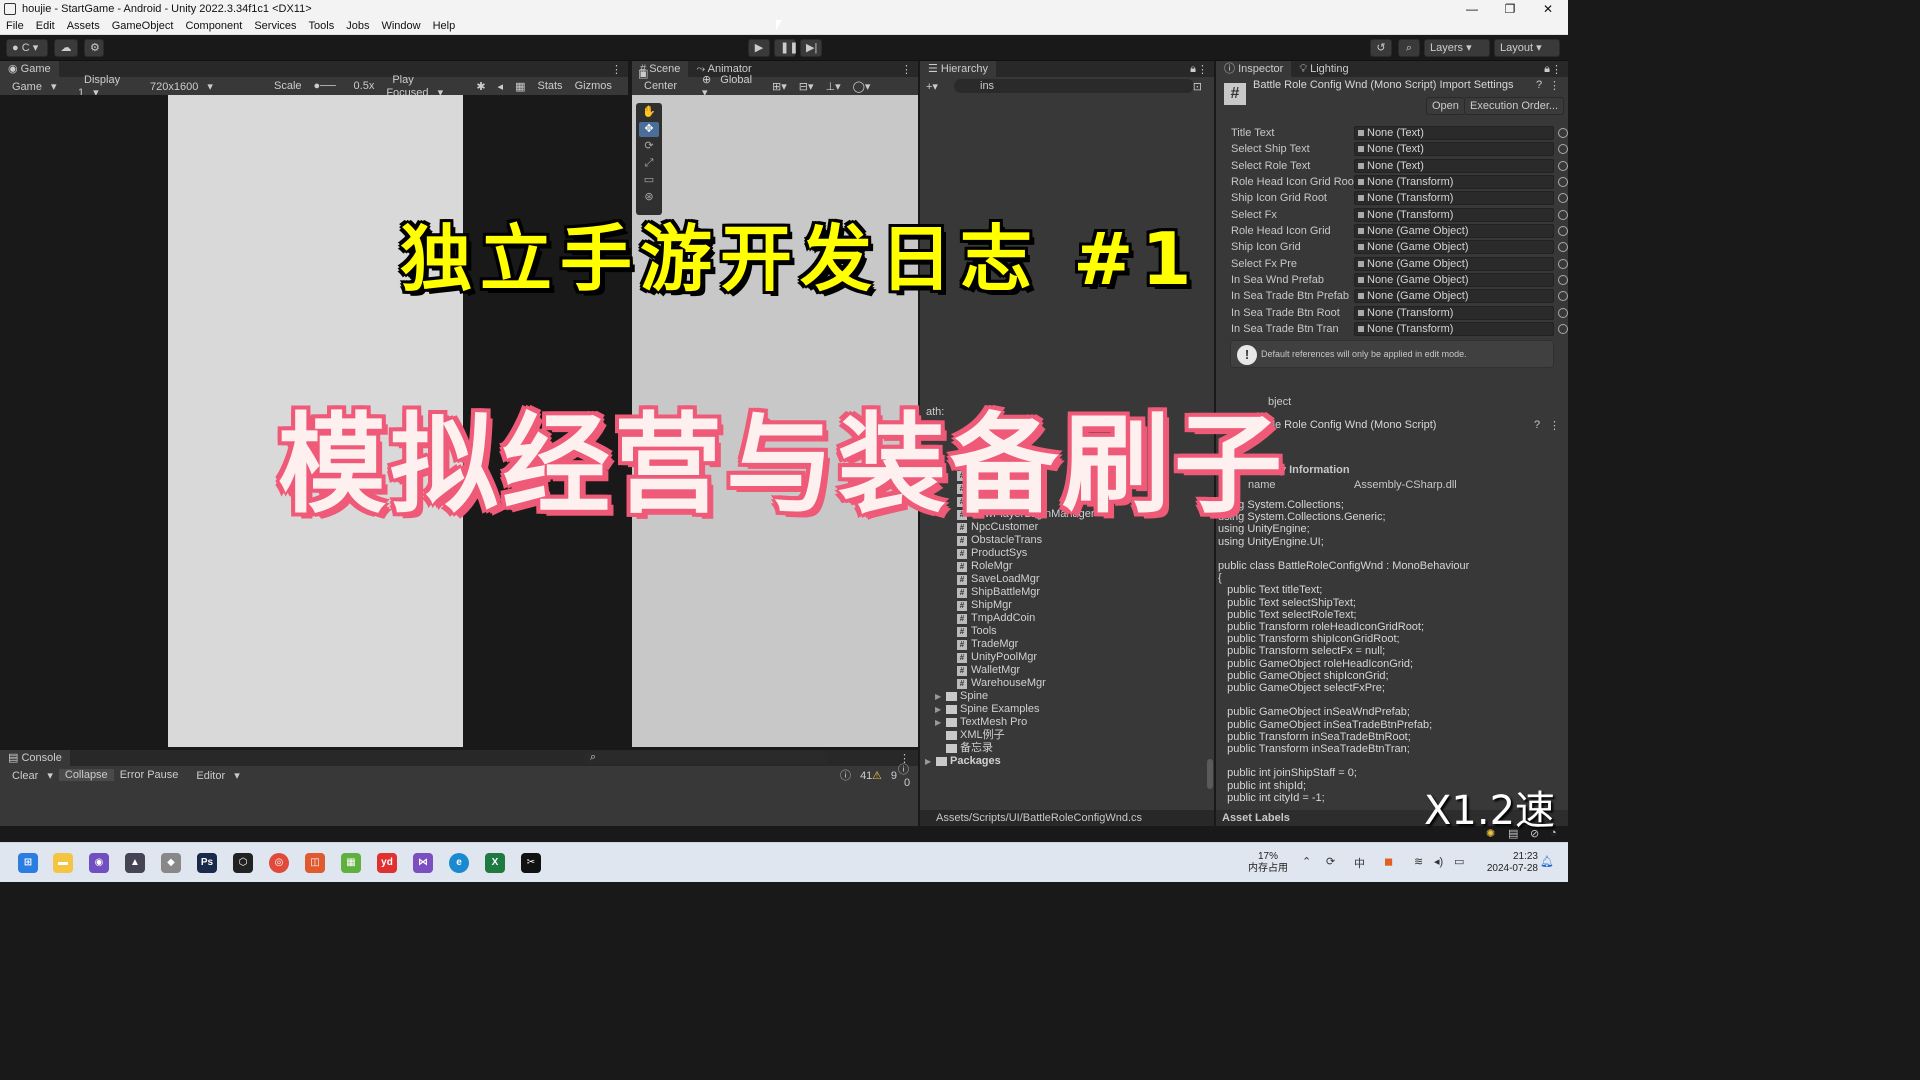  Describe the element at coordinates (649, 146) in the screenshot. I see `rotate-tool-icon: ⟳` at that location.